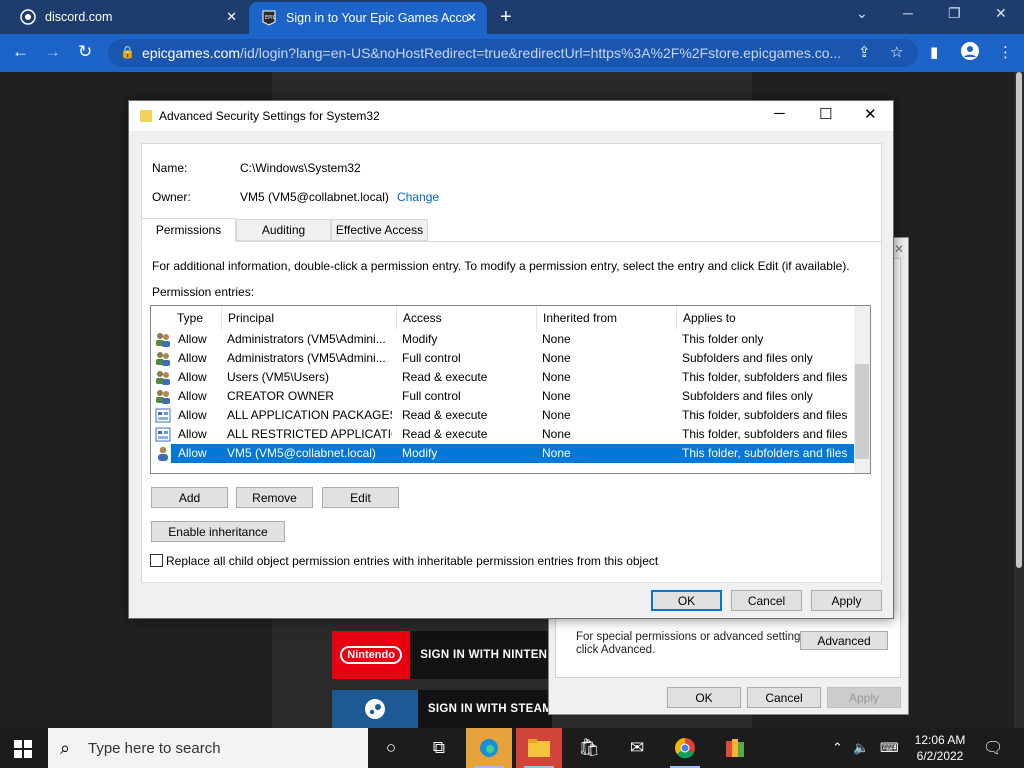  Describe the element at coordinates (20, 52) in the screenshot. I see `back-arrow-icon: ←` at that location.